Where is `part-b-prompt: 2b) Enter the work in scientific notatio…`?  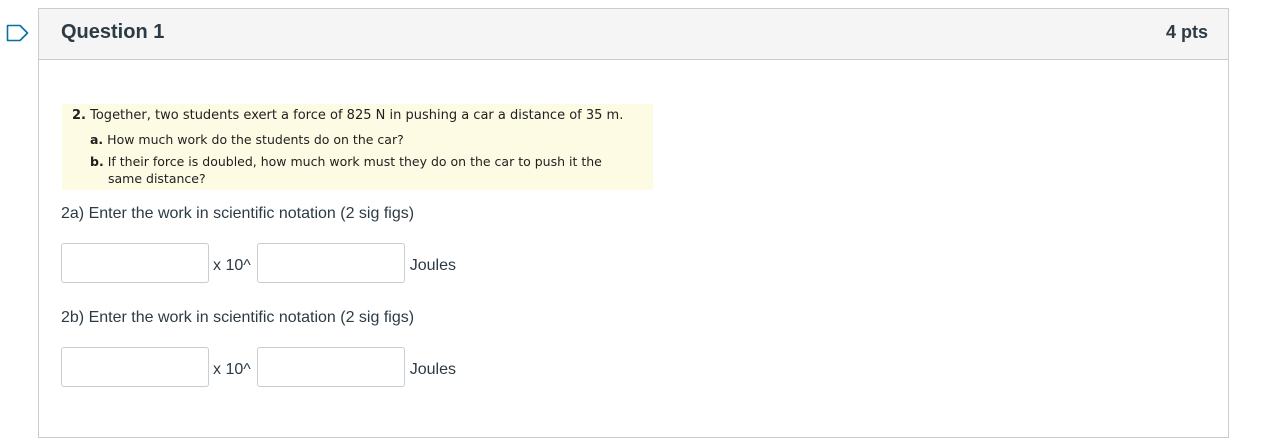
part-b-prompt: 2b) Enter the work in scientific notatio… is located at coordinates (238, 317).